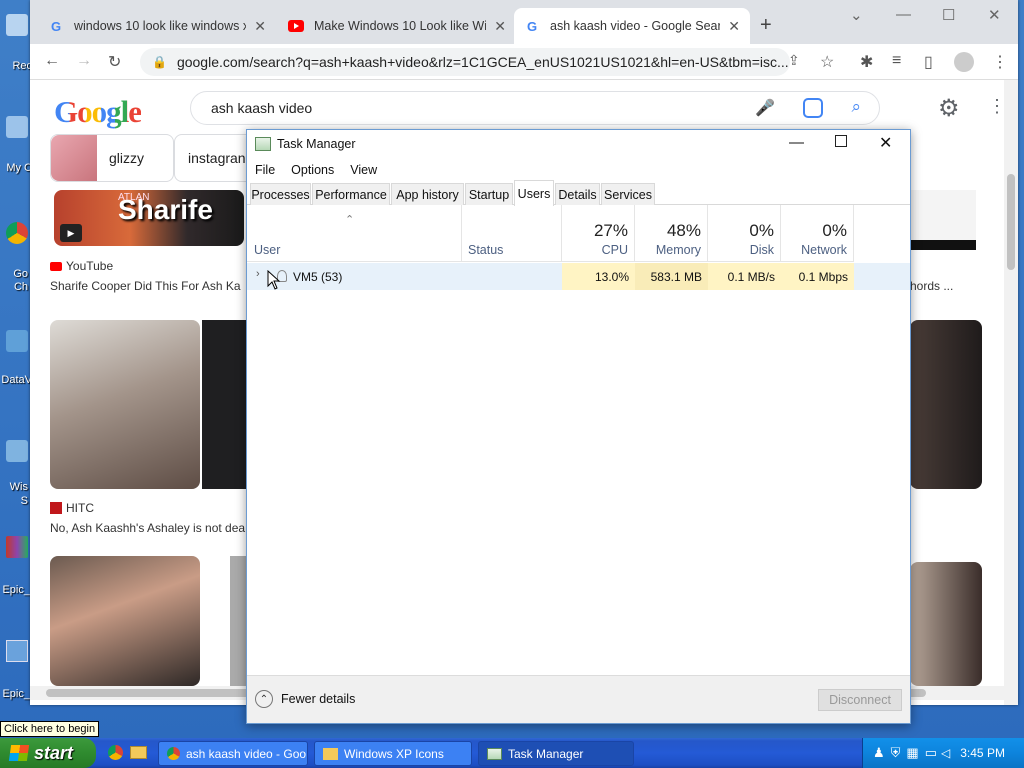 This screenshot has width=1024, height=768. I want to click on user-tray-icon: ♟, so click(879, 753).